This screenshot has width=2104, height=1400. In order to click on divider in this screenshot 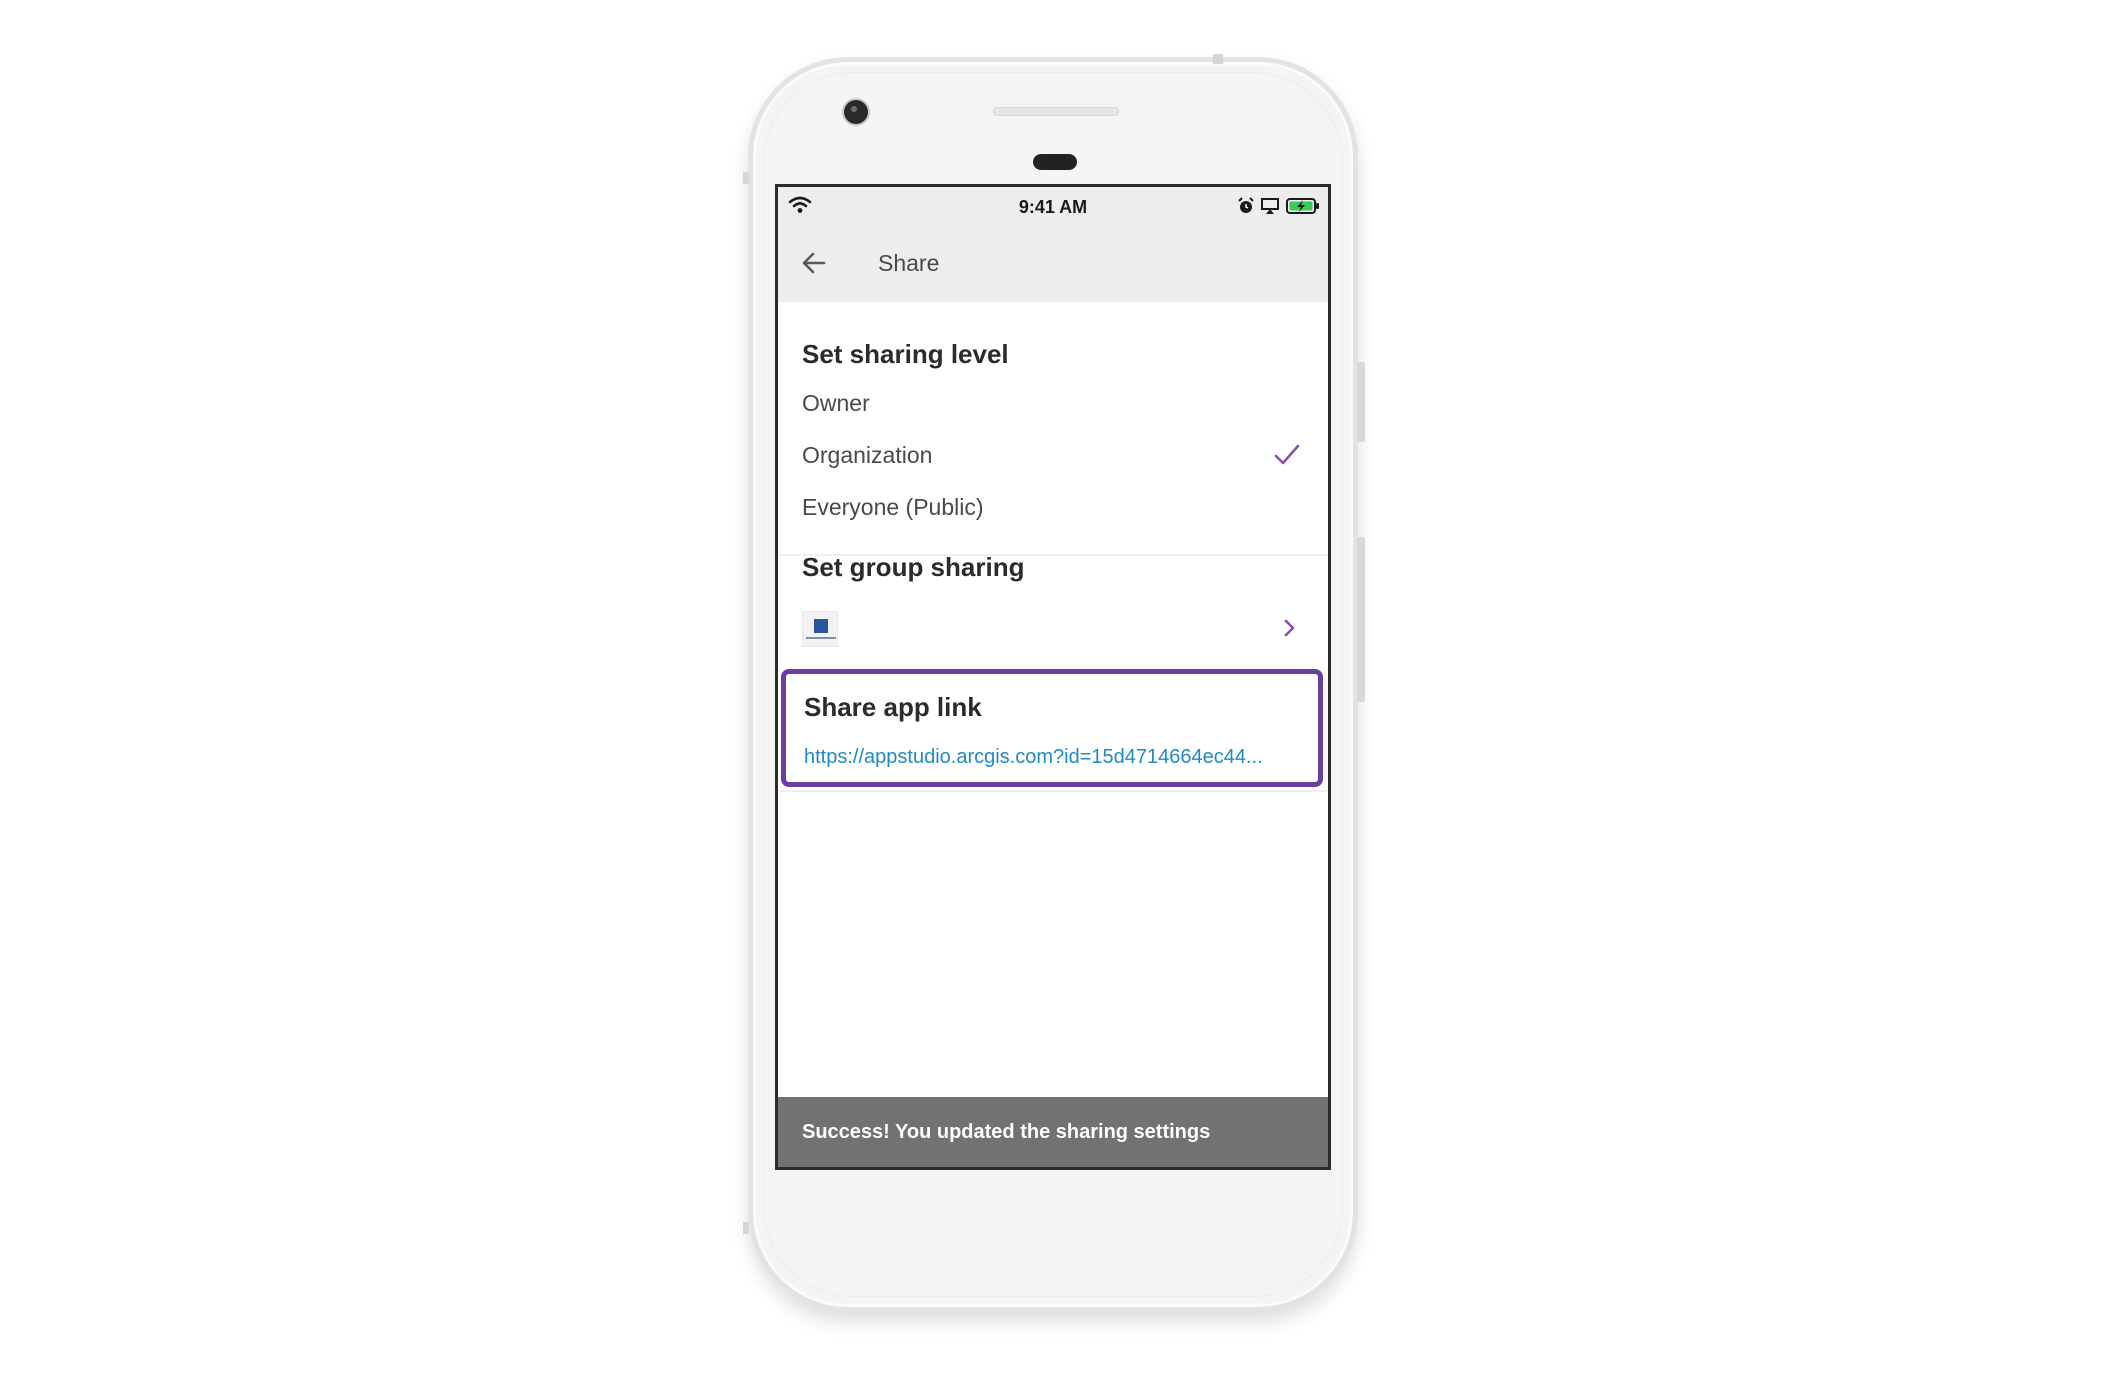, I will do `click(1053, 791)`.